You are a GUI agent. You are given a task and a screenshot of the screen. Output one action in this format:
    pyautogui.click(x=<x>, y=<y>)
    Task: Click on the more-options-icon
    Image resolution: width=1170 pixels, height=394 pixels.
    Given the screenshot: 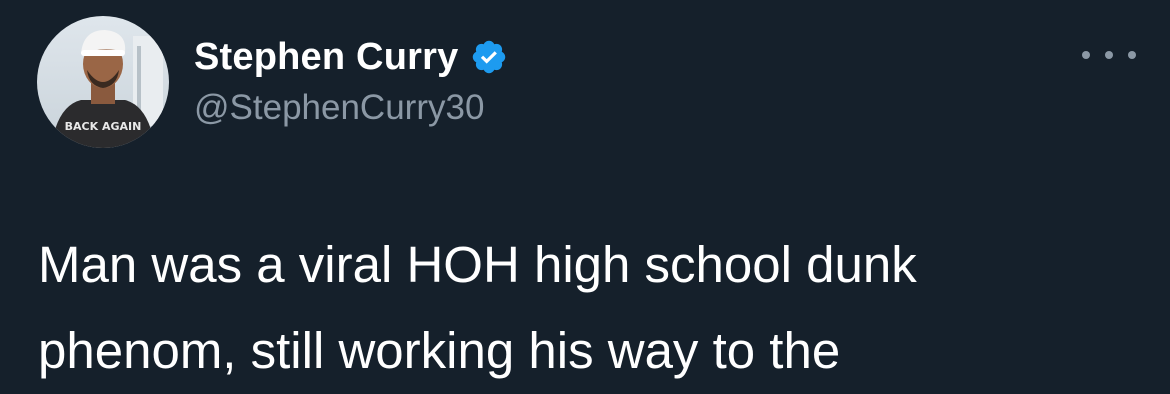 What is the action you would take?
    pyautogui.click(x=1109, y=55)
    